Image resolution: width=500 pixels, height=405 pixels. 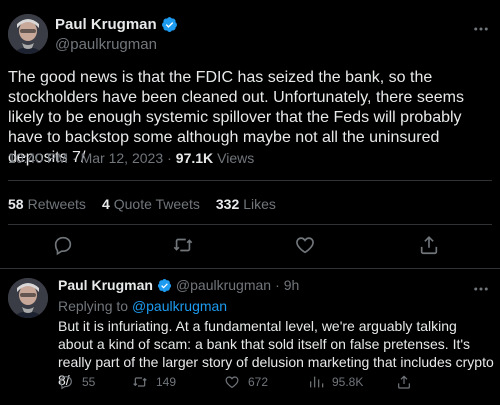 What do you see at coordinates (89, 382) in the screenshot?
I see `reply-count: 55` at bounding box center [89, 382].